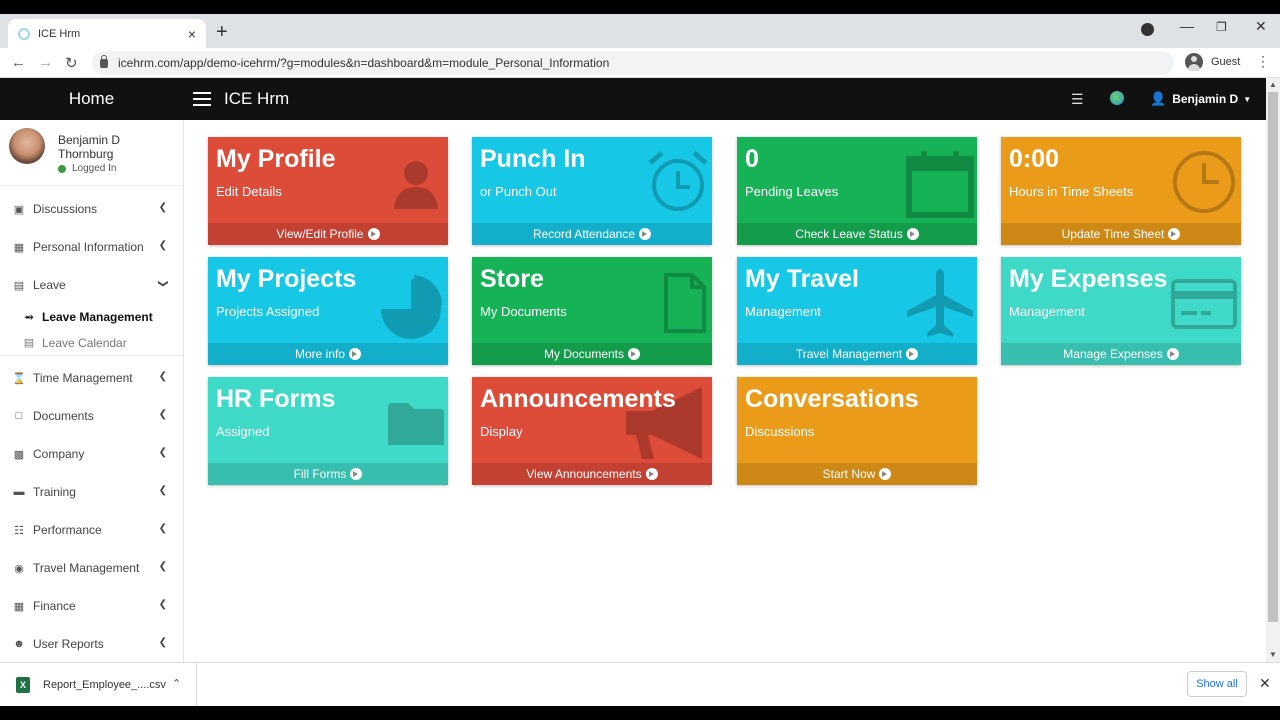  What do you see at coordinates (65, 209) in the screenshot?
I see `sidebar-item-label: Discussions` at bounding box center [65, 209].